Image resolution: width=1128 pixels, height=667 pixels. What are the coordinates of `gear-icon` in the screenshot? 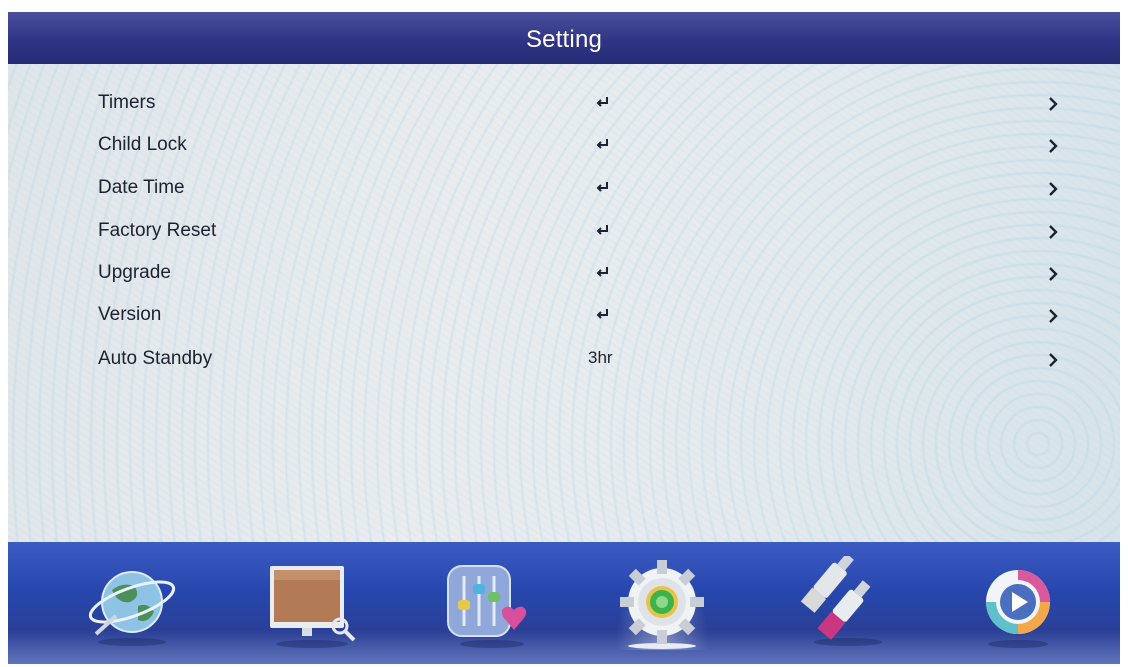 It's located at (662, 604).